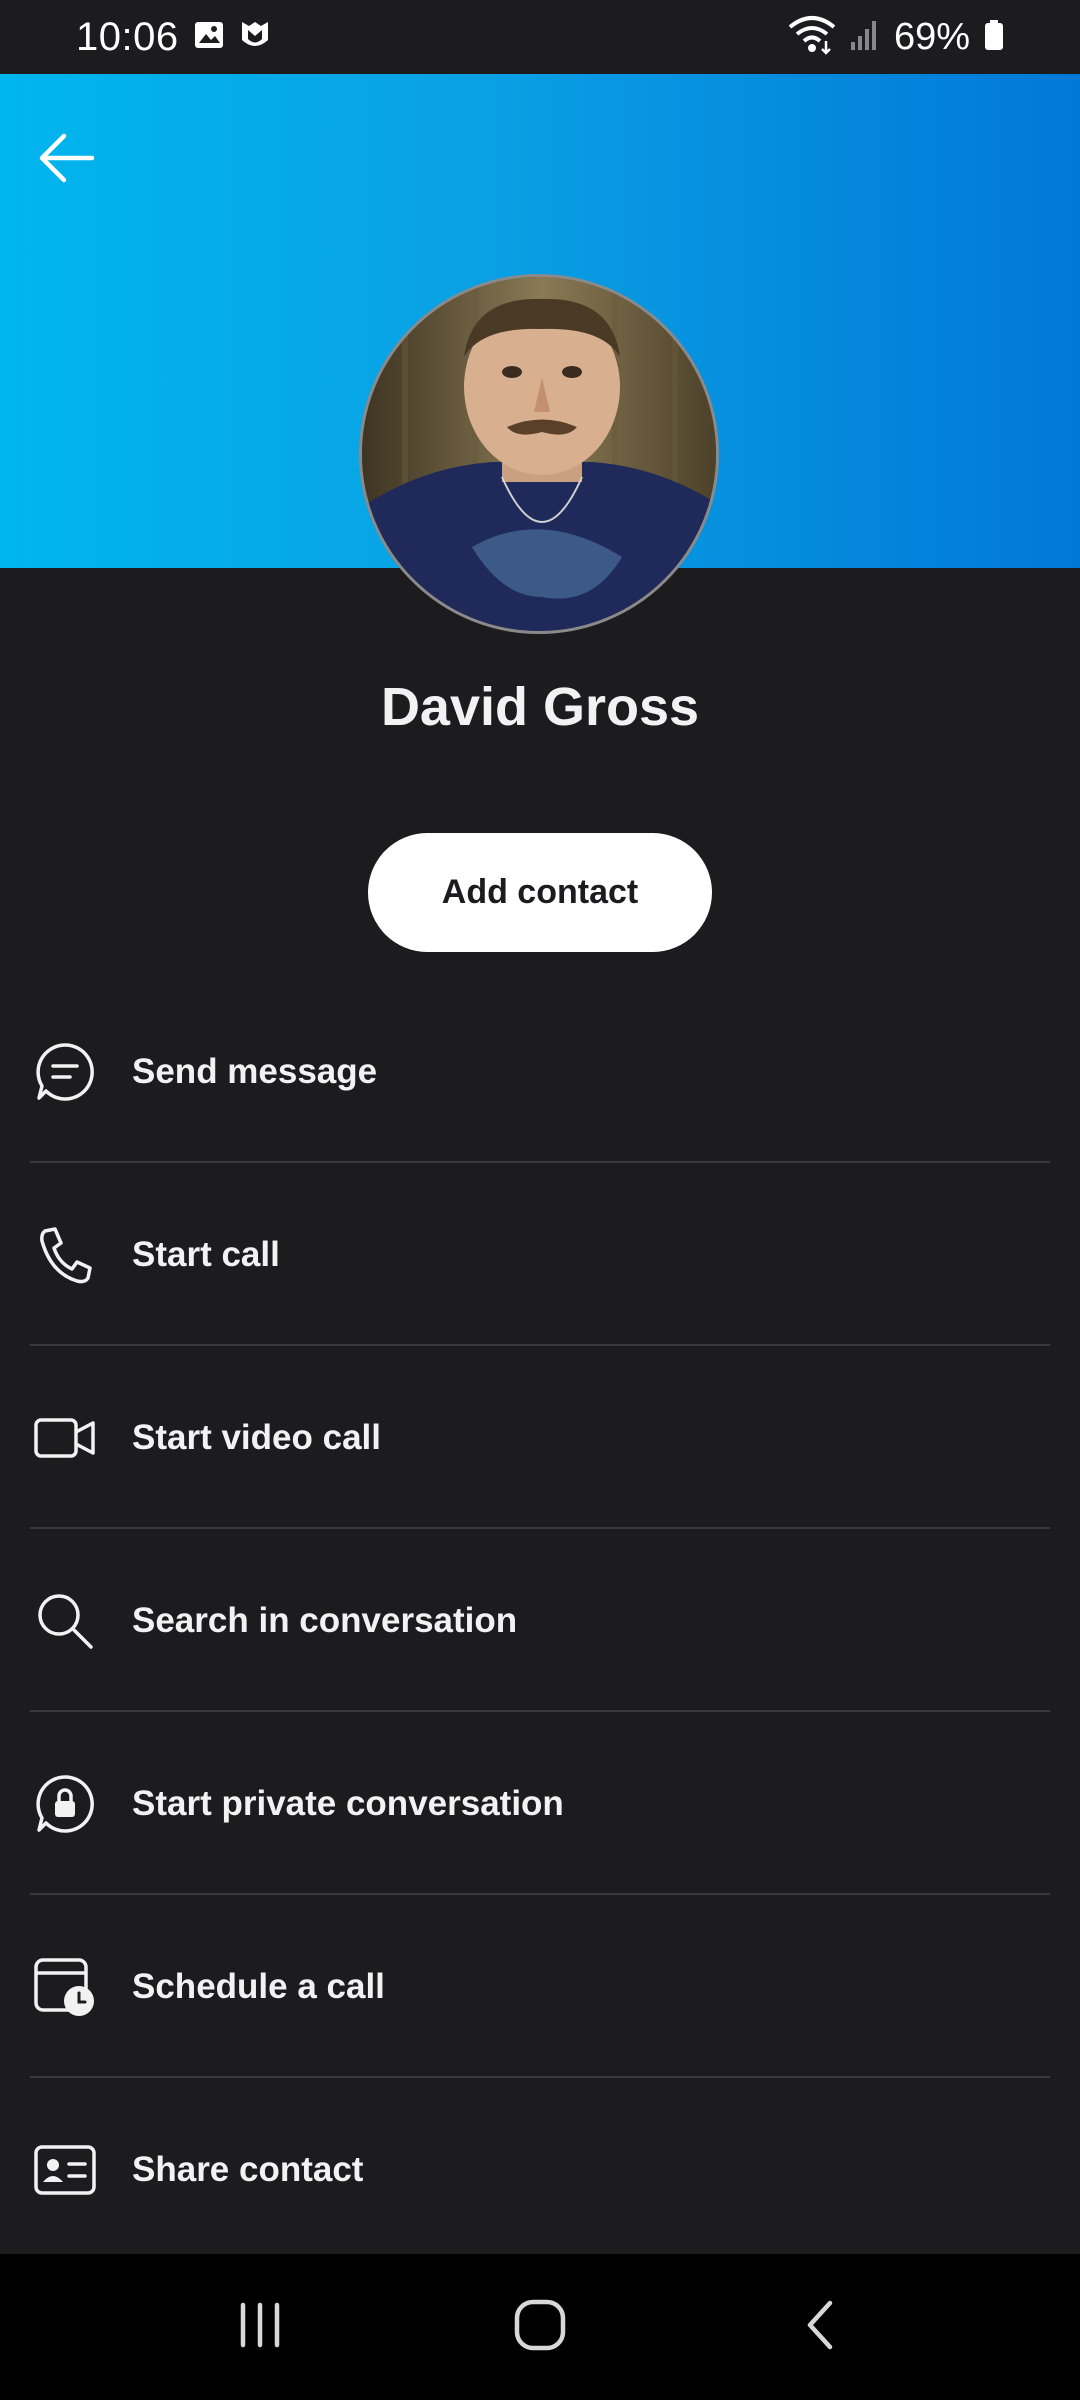 The height and width of the screenshot is (2400, 1080). I want to click on gallery-icon, so click(209, 37).